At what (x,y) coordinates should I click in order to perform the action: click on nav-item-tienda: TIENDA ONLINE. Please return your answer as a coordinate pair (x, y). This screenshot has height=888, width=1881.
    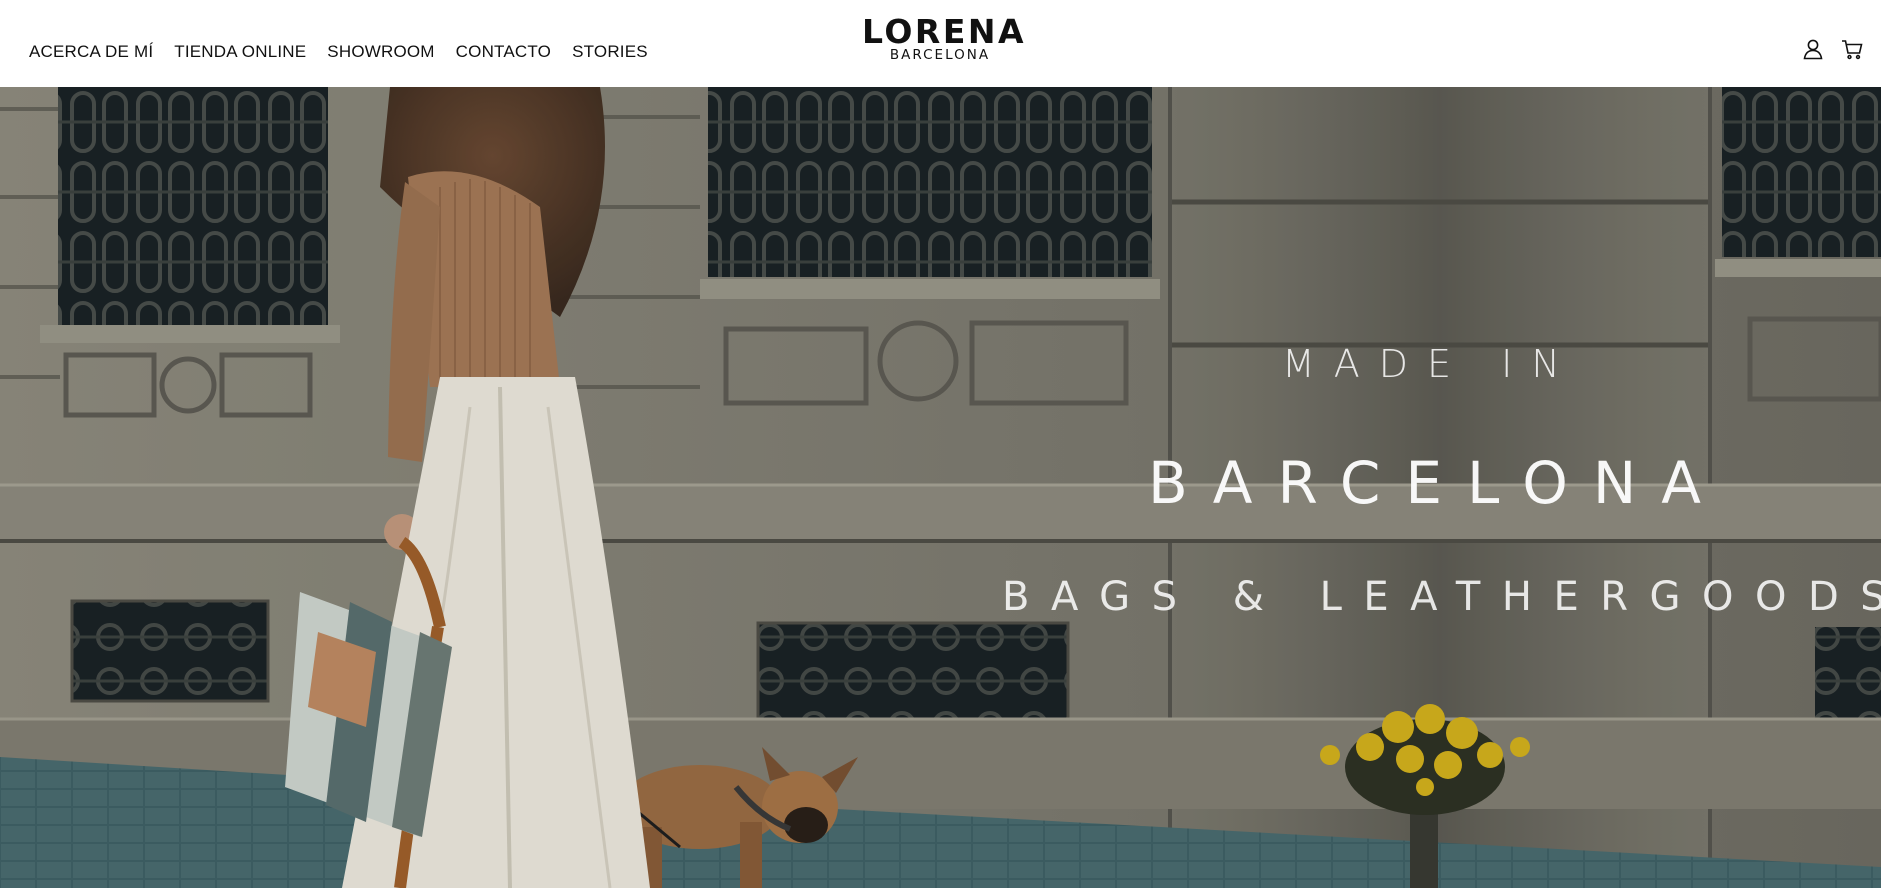
    Looking at the image, I should click on (240, 44).